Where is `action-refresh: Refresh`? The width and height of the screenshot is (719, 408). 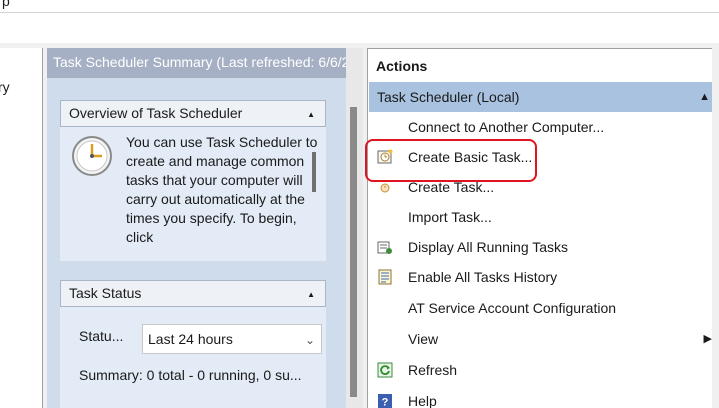
action-refresh: Refresh is located at coordinates (543, 370).